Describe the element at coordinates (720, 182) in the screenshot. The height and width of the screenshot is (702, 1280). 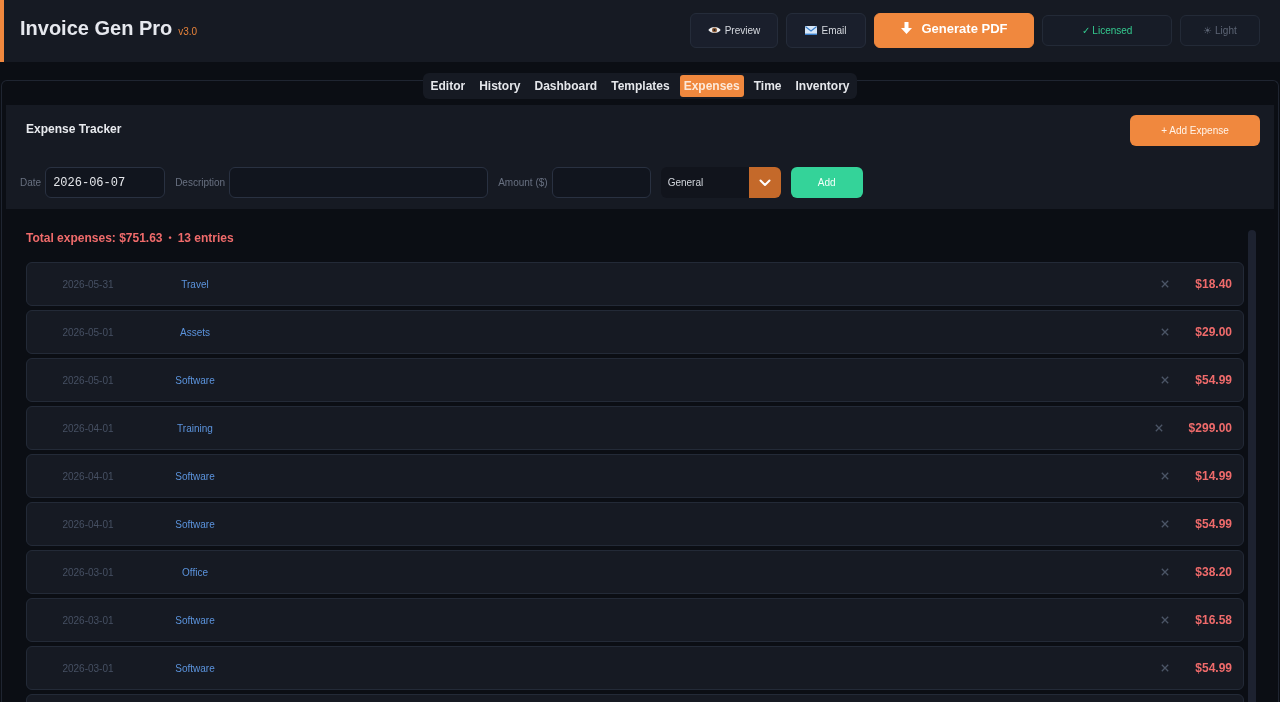
I see `category-select: General` at that location.